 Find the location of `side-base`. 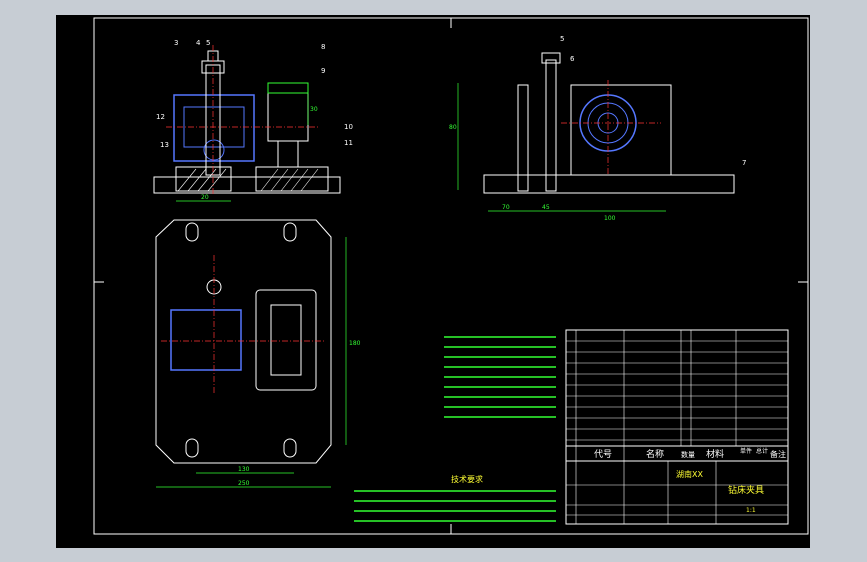

side-base is located at coordinates (609, 184).